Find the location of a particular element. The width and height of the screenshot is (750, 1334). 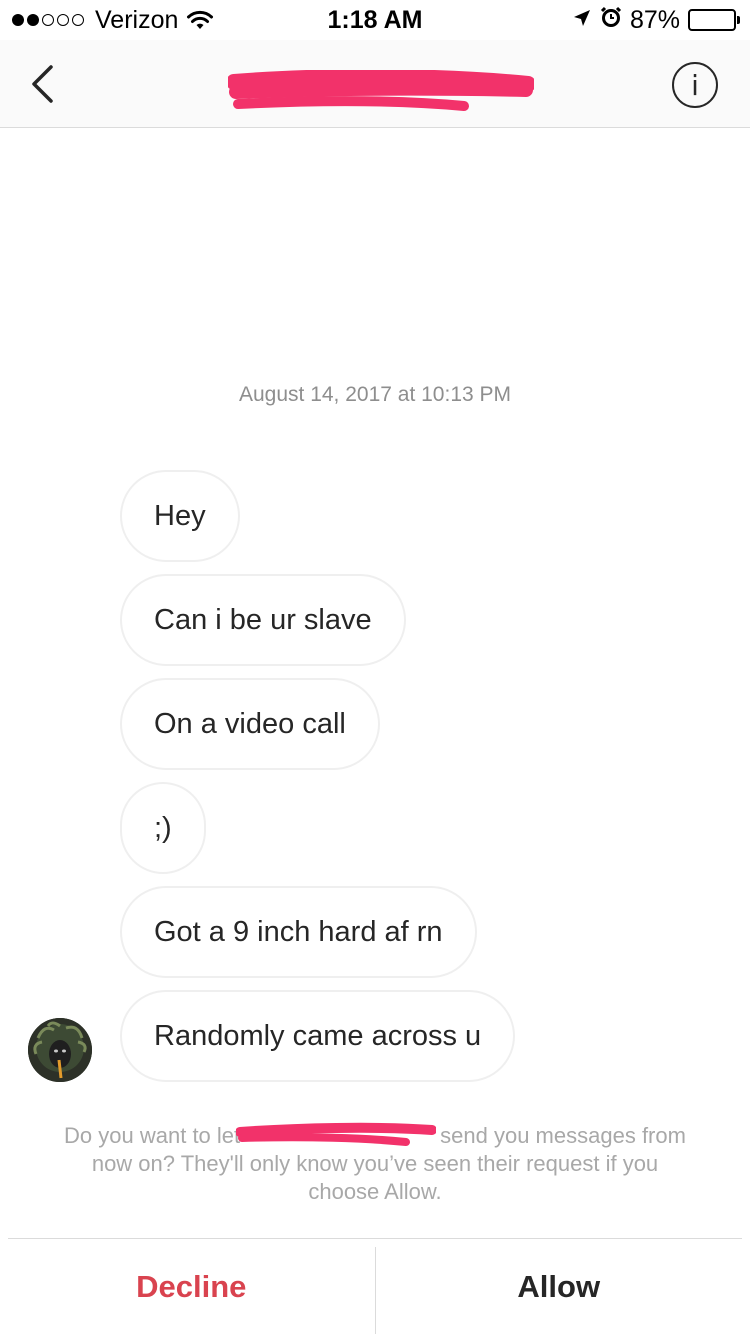

info-icon: i is located at coordinates (695, 85).